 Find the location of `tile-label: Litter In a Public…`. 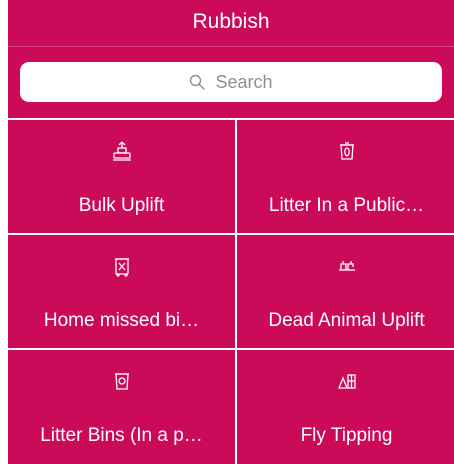

tile-label: Litter In a Public… is located at coordinates (346, 205).